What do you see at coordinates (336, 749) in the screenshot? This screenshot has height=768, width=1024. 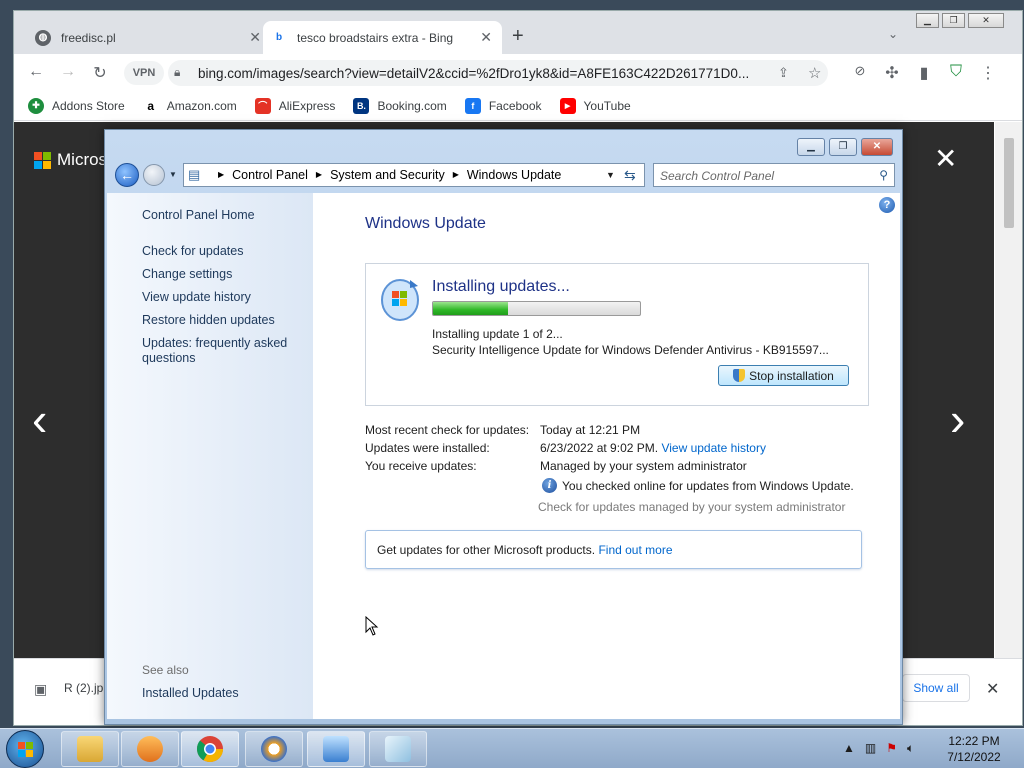 I see `taskbar-control-panel` at bounding box center [336, 749].